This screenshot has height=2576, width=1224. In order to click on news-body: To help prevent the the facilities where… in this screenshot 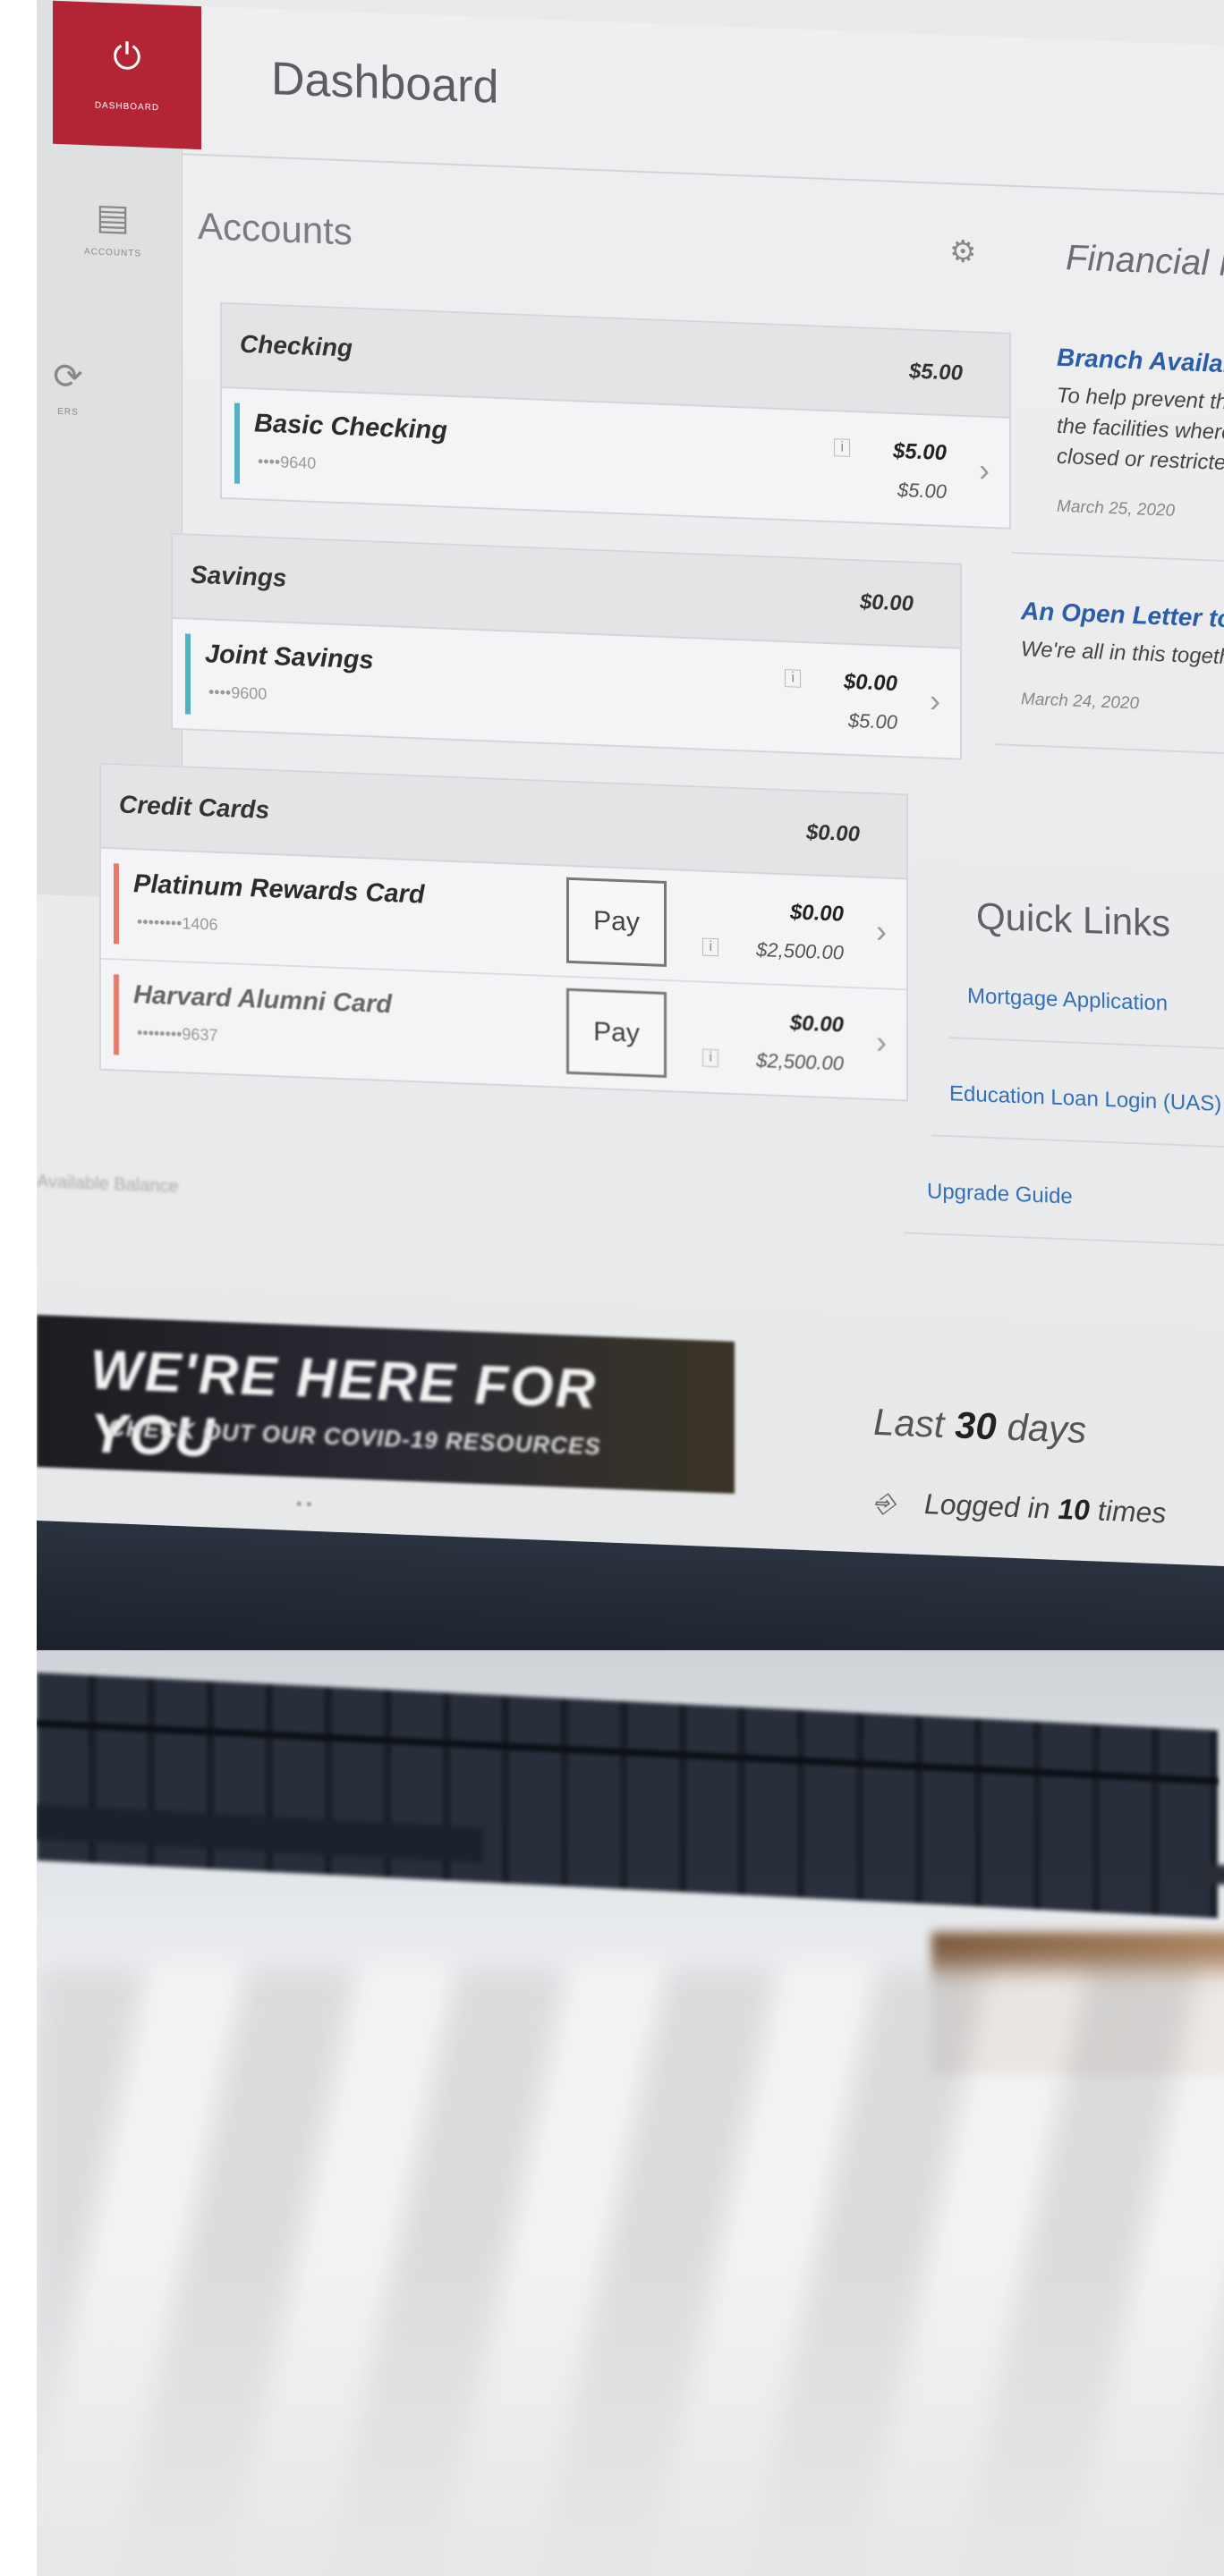, I will do `click(1140, 434)`.